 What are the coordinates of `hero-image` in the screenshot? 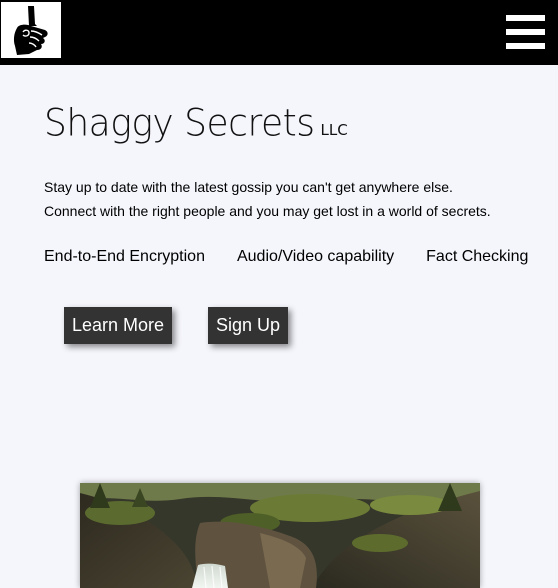 It's located at (280, 535).